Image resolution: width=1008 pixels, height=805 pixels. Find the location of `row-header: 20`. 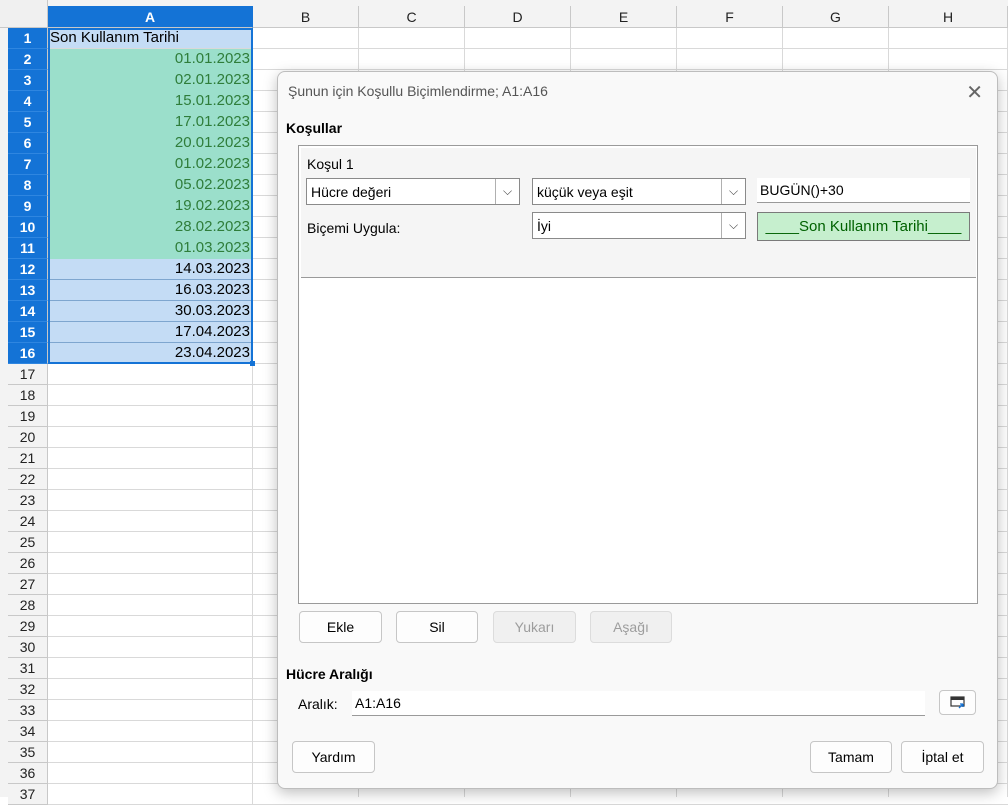

row-header: 20 is located at coordinates (28, 437).